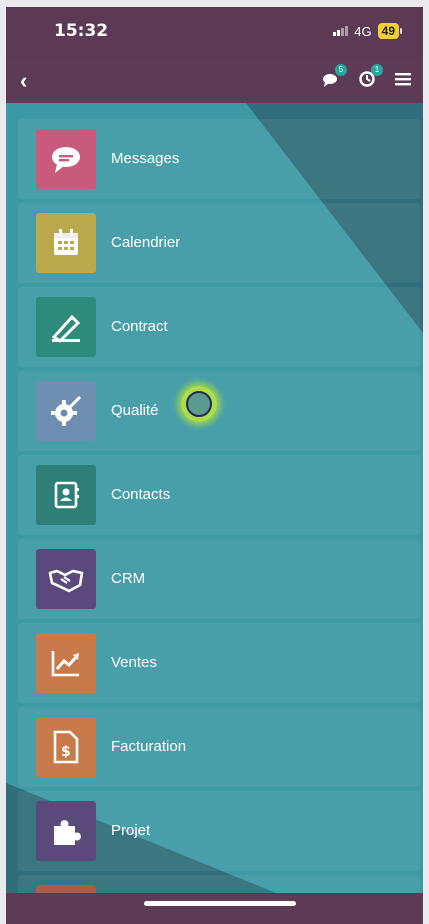  Describe the element at coordinates (214, 908) in the screenshot. I see `bottom-bar` at that location.